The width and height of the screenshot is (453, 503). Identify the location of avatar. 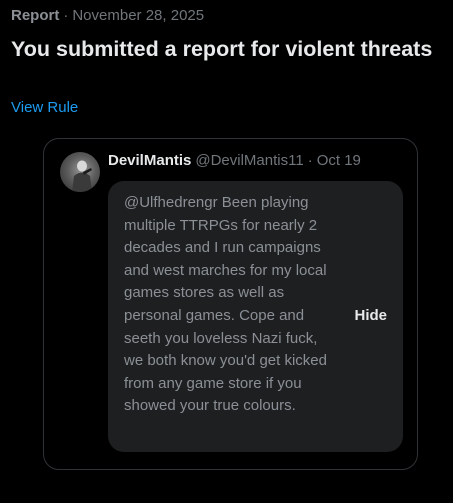
(80, 172).